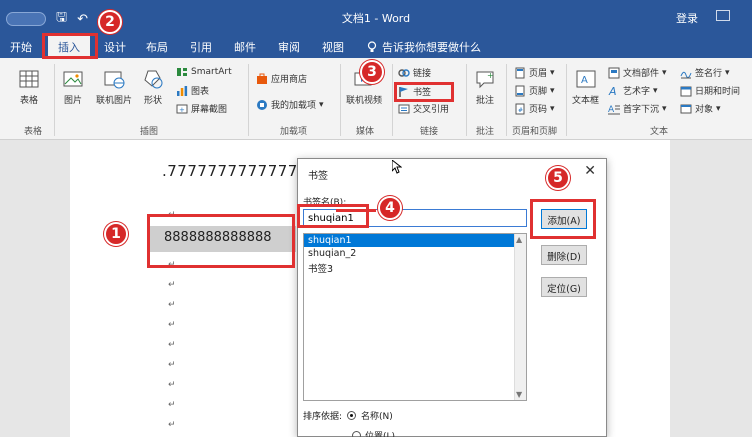 The image size is (752, 437). Describe the element at coordinates (705, 72) in the screenshot. I see `signature-line-button: 签名行 ▾` at that location.